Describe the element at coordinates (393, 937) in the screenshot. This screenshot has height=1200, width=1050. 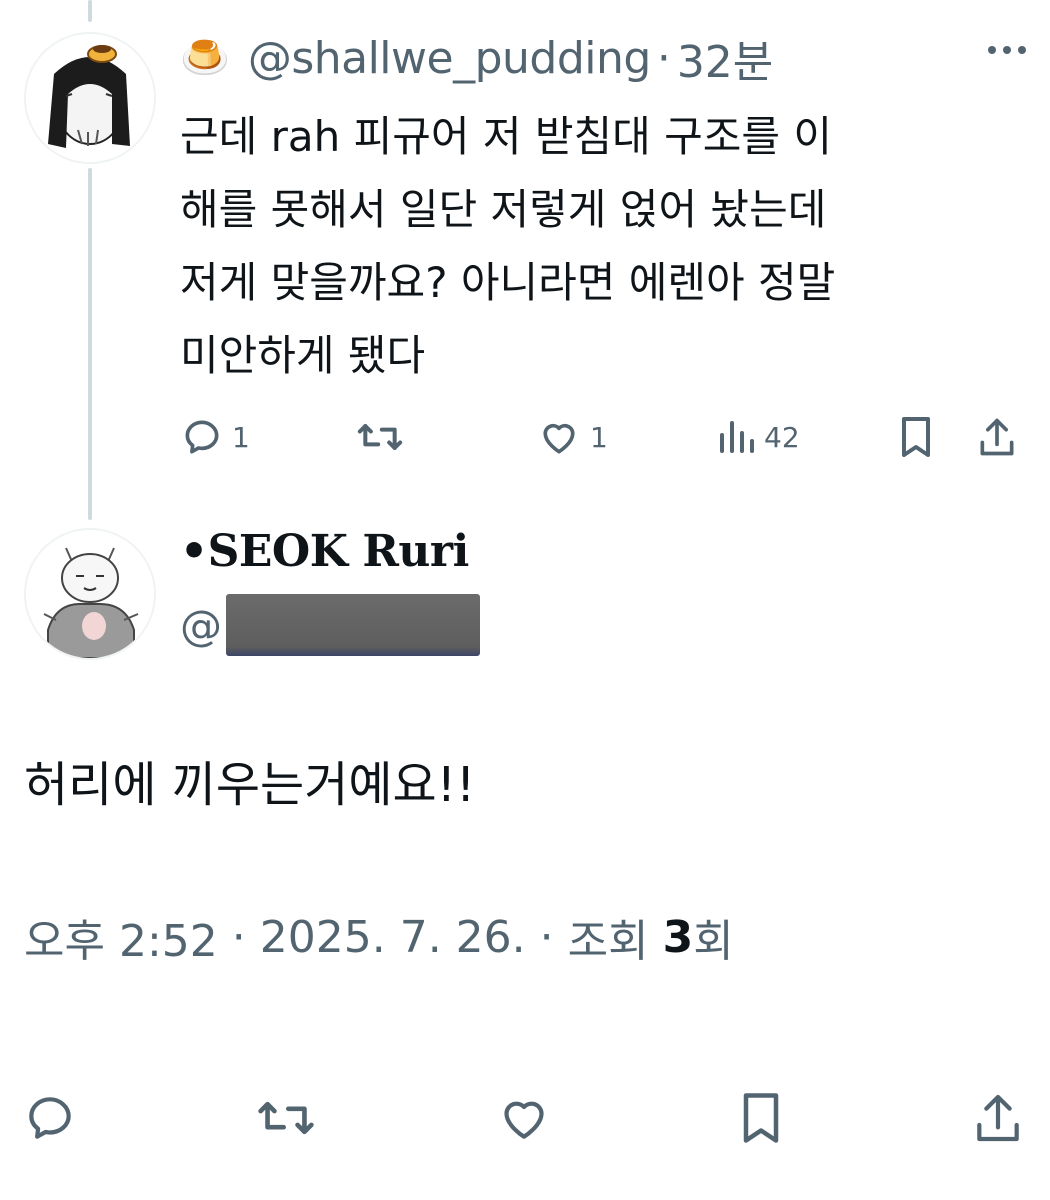
I see `tweet-date: 2025. 7. 26.` at that location.